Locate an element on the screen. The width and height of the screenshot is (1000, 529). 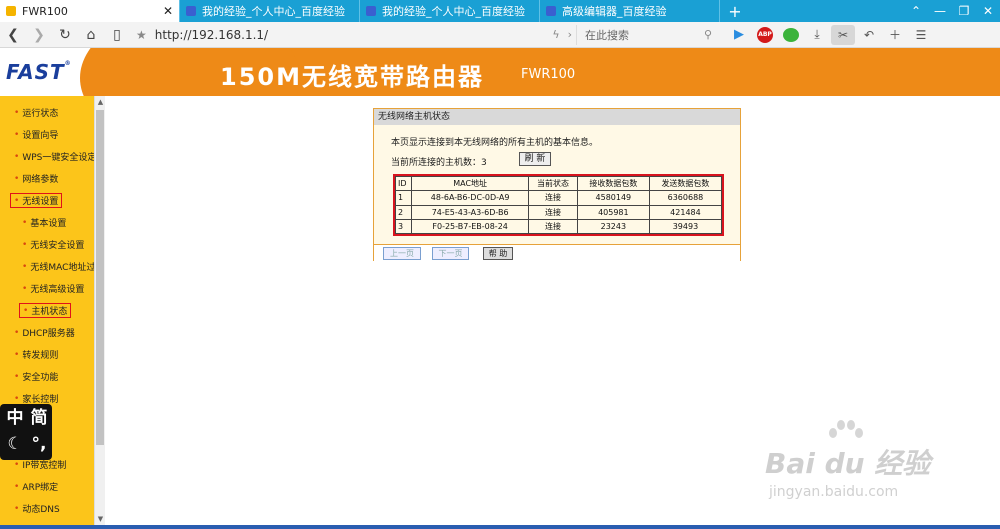
menu-item-wps: • WPS一键安全设定 is located at coordinates (54, 157).